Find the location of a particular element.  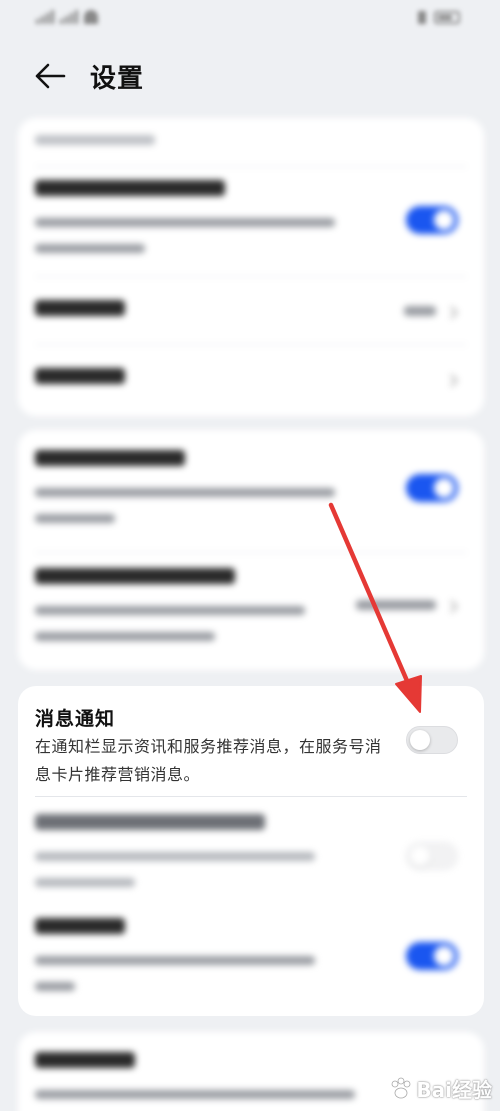

status-bar is located at coordinates (250, 18).